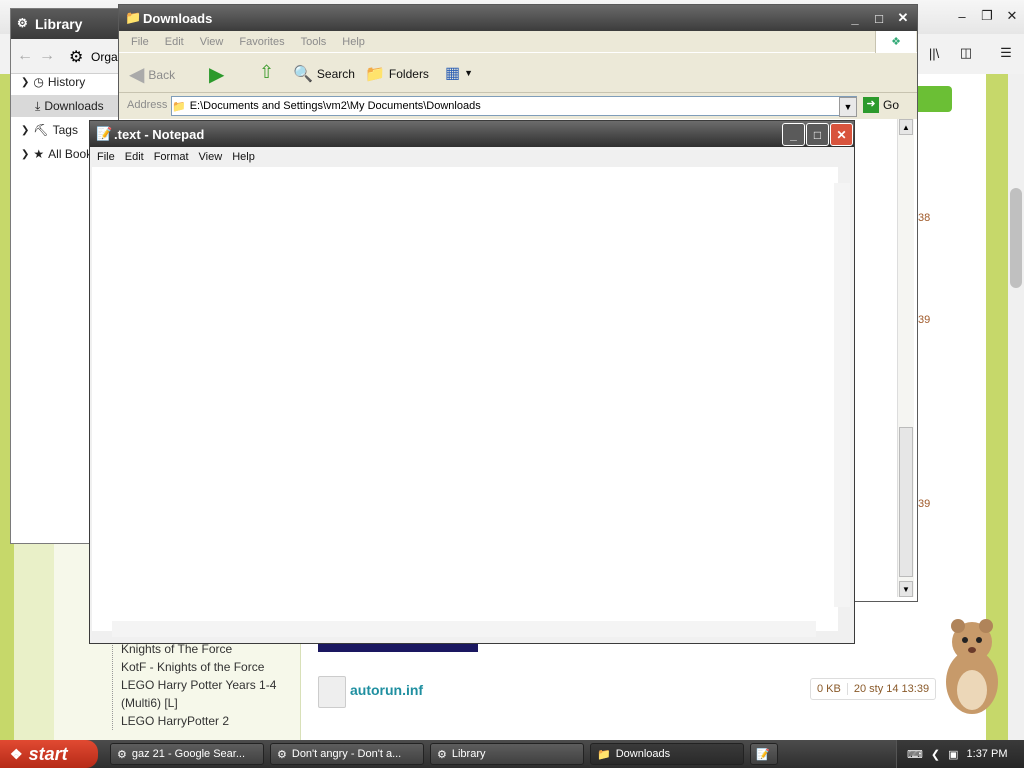 The image size is (1024, 768). What do you see at coordinates (59, 24) in the screenshot?
I see `library-title: Library` at bounding box center [59, 24].